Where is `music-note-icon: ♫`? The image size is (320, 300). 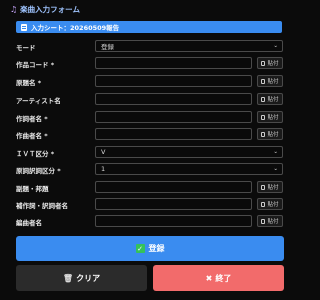 music-note-icon: ♫ is located at coordinates (14, 9).